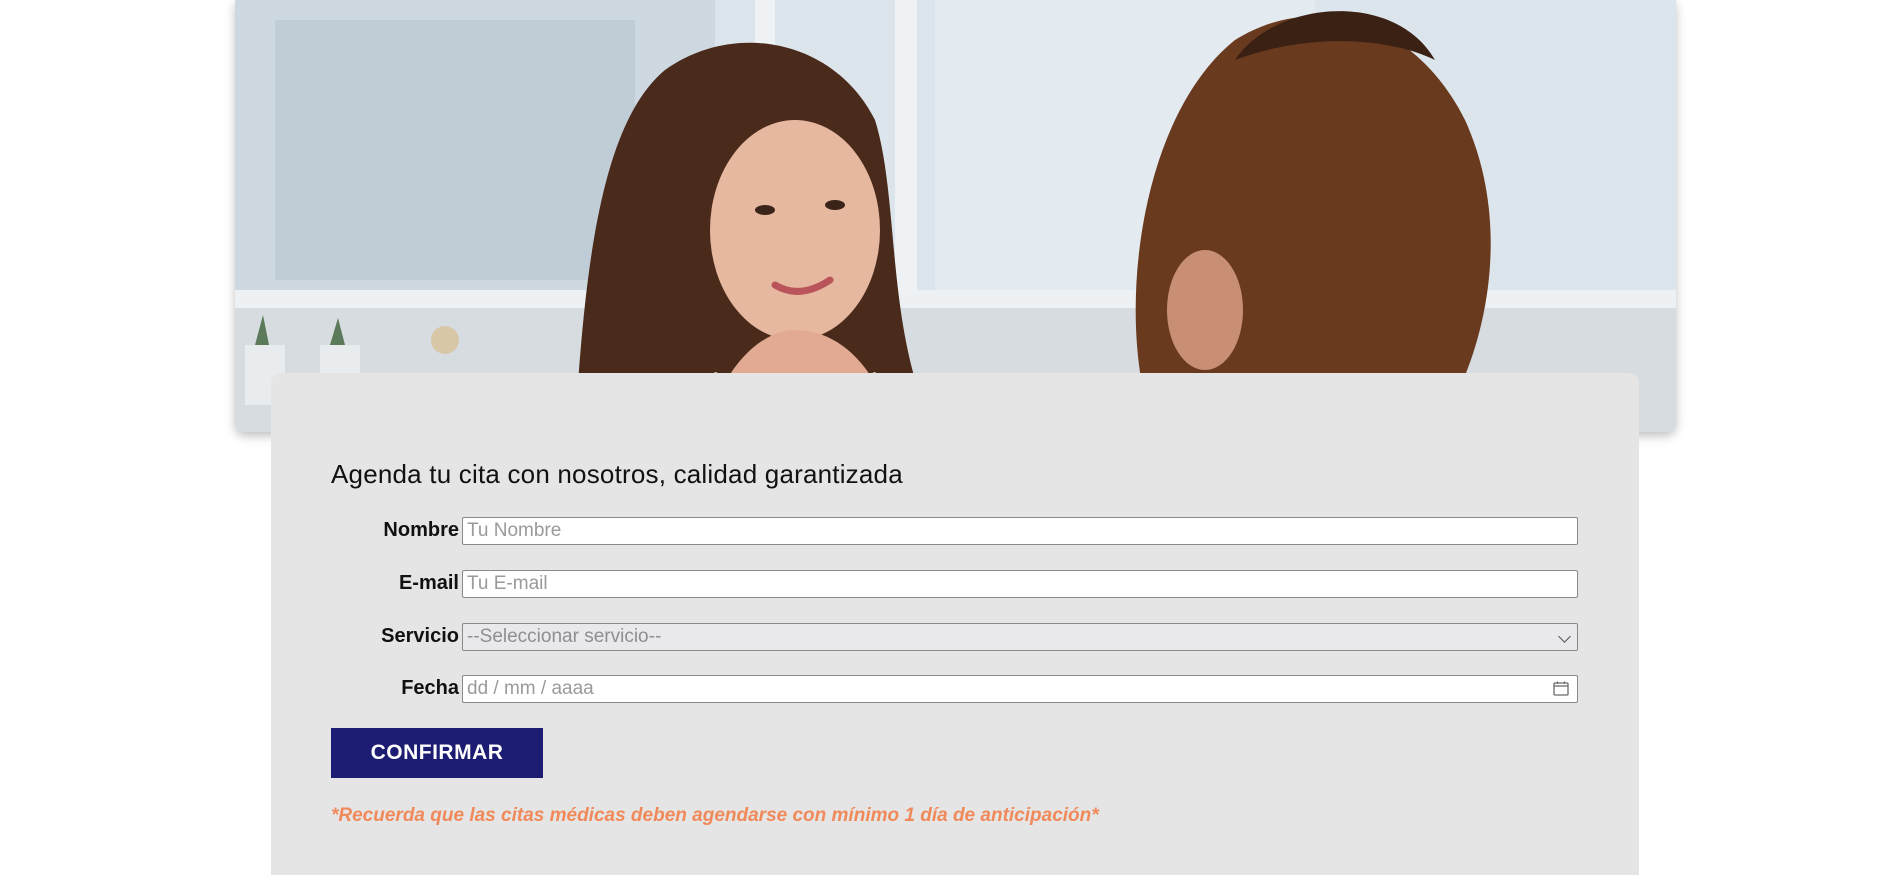  I want to click on nombre-input, so click(1020, 531).